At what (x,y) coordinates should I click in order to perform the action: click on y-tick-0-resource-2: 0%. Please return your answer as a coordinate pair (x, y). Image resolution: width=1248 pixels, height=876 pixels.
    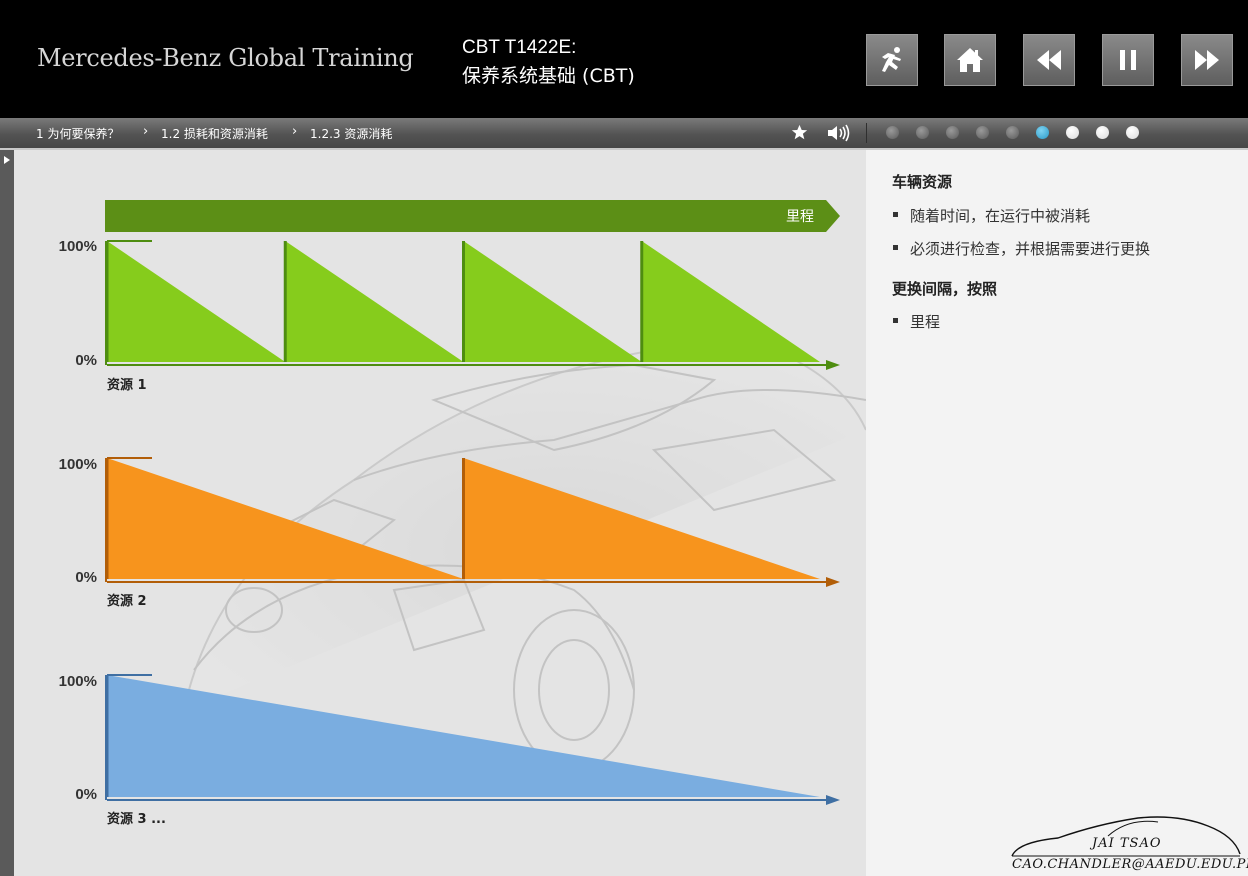
    Looking at the image, I should click on (86, 577).